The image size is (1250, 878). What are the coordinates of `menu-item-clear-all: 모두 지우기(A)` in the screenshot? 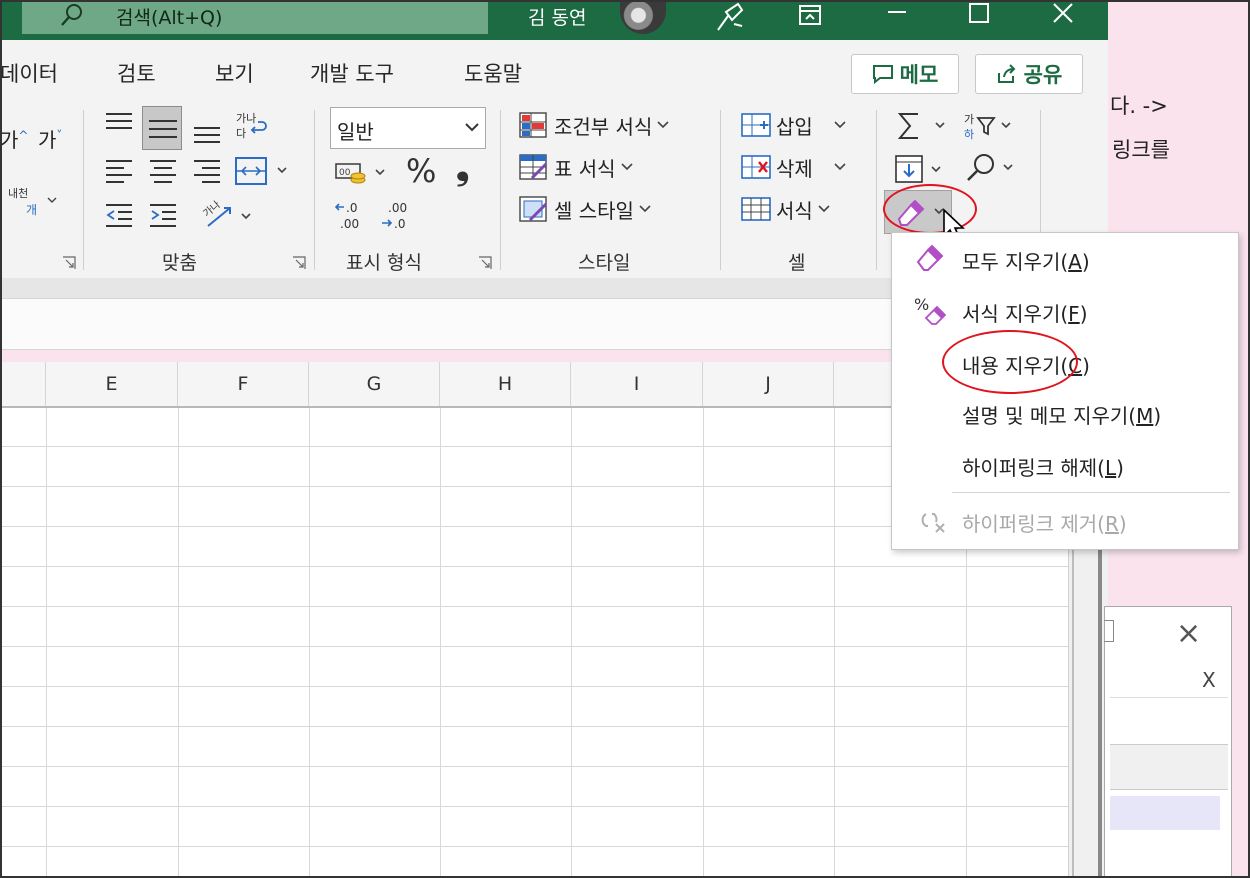 It's located at (1026, 260).